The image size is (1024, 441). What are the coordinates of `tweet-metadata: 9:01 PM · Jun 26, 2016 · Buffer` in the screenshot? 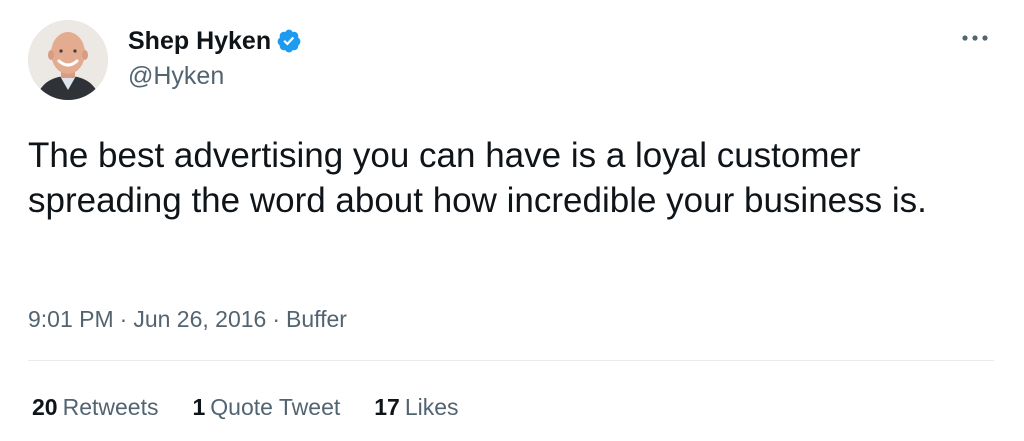 It's located at (187, 319).